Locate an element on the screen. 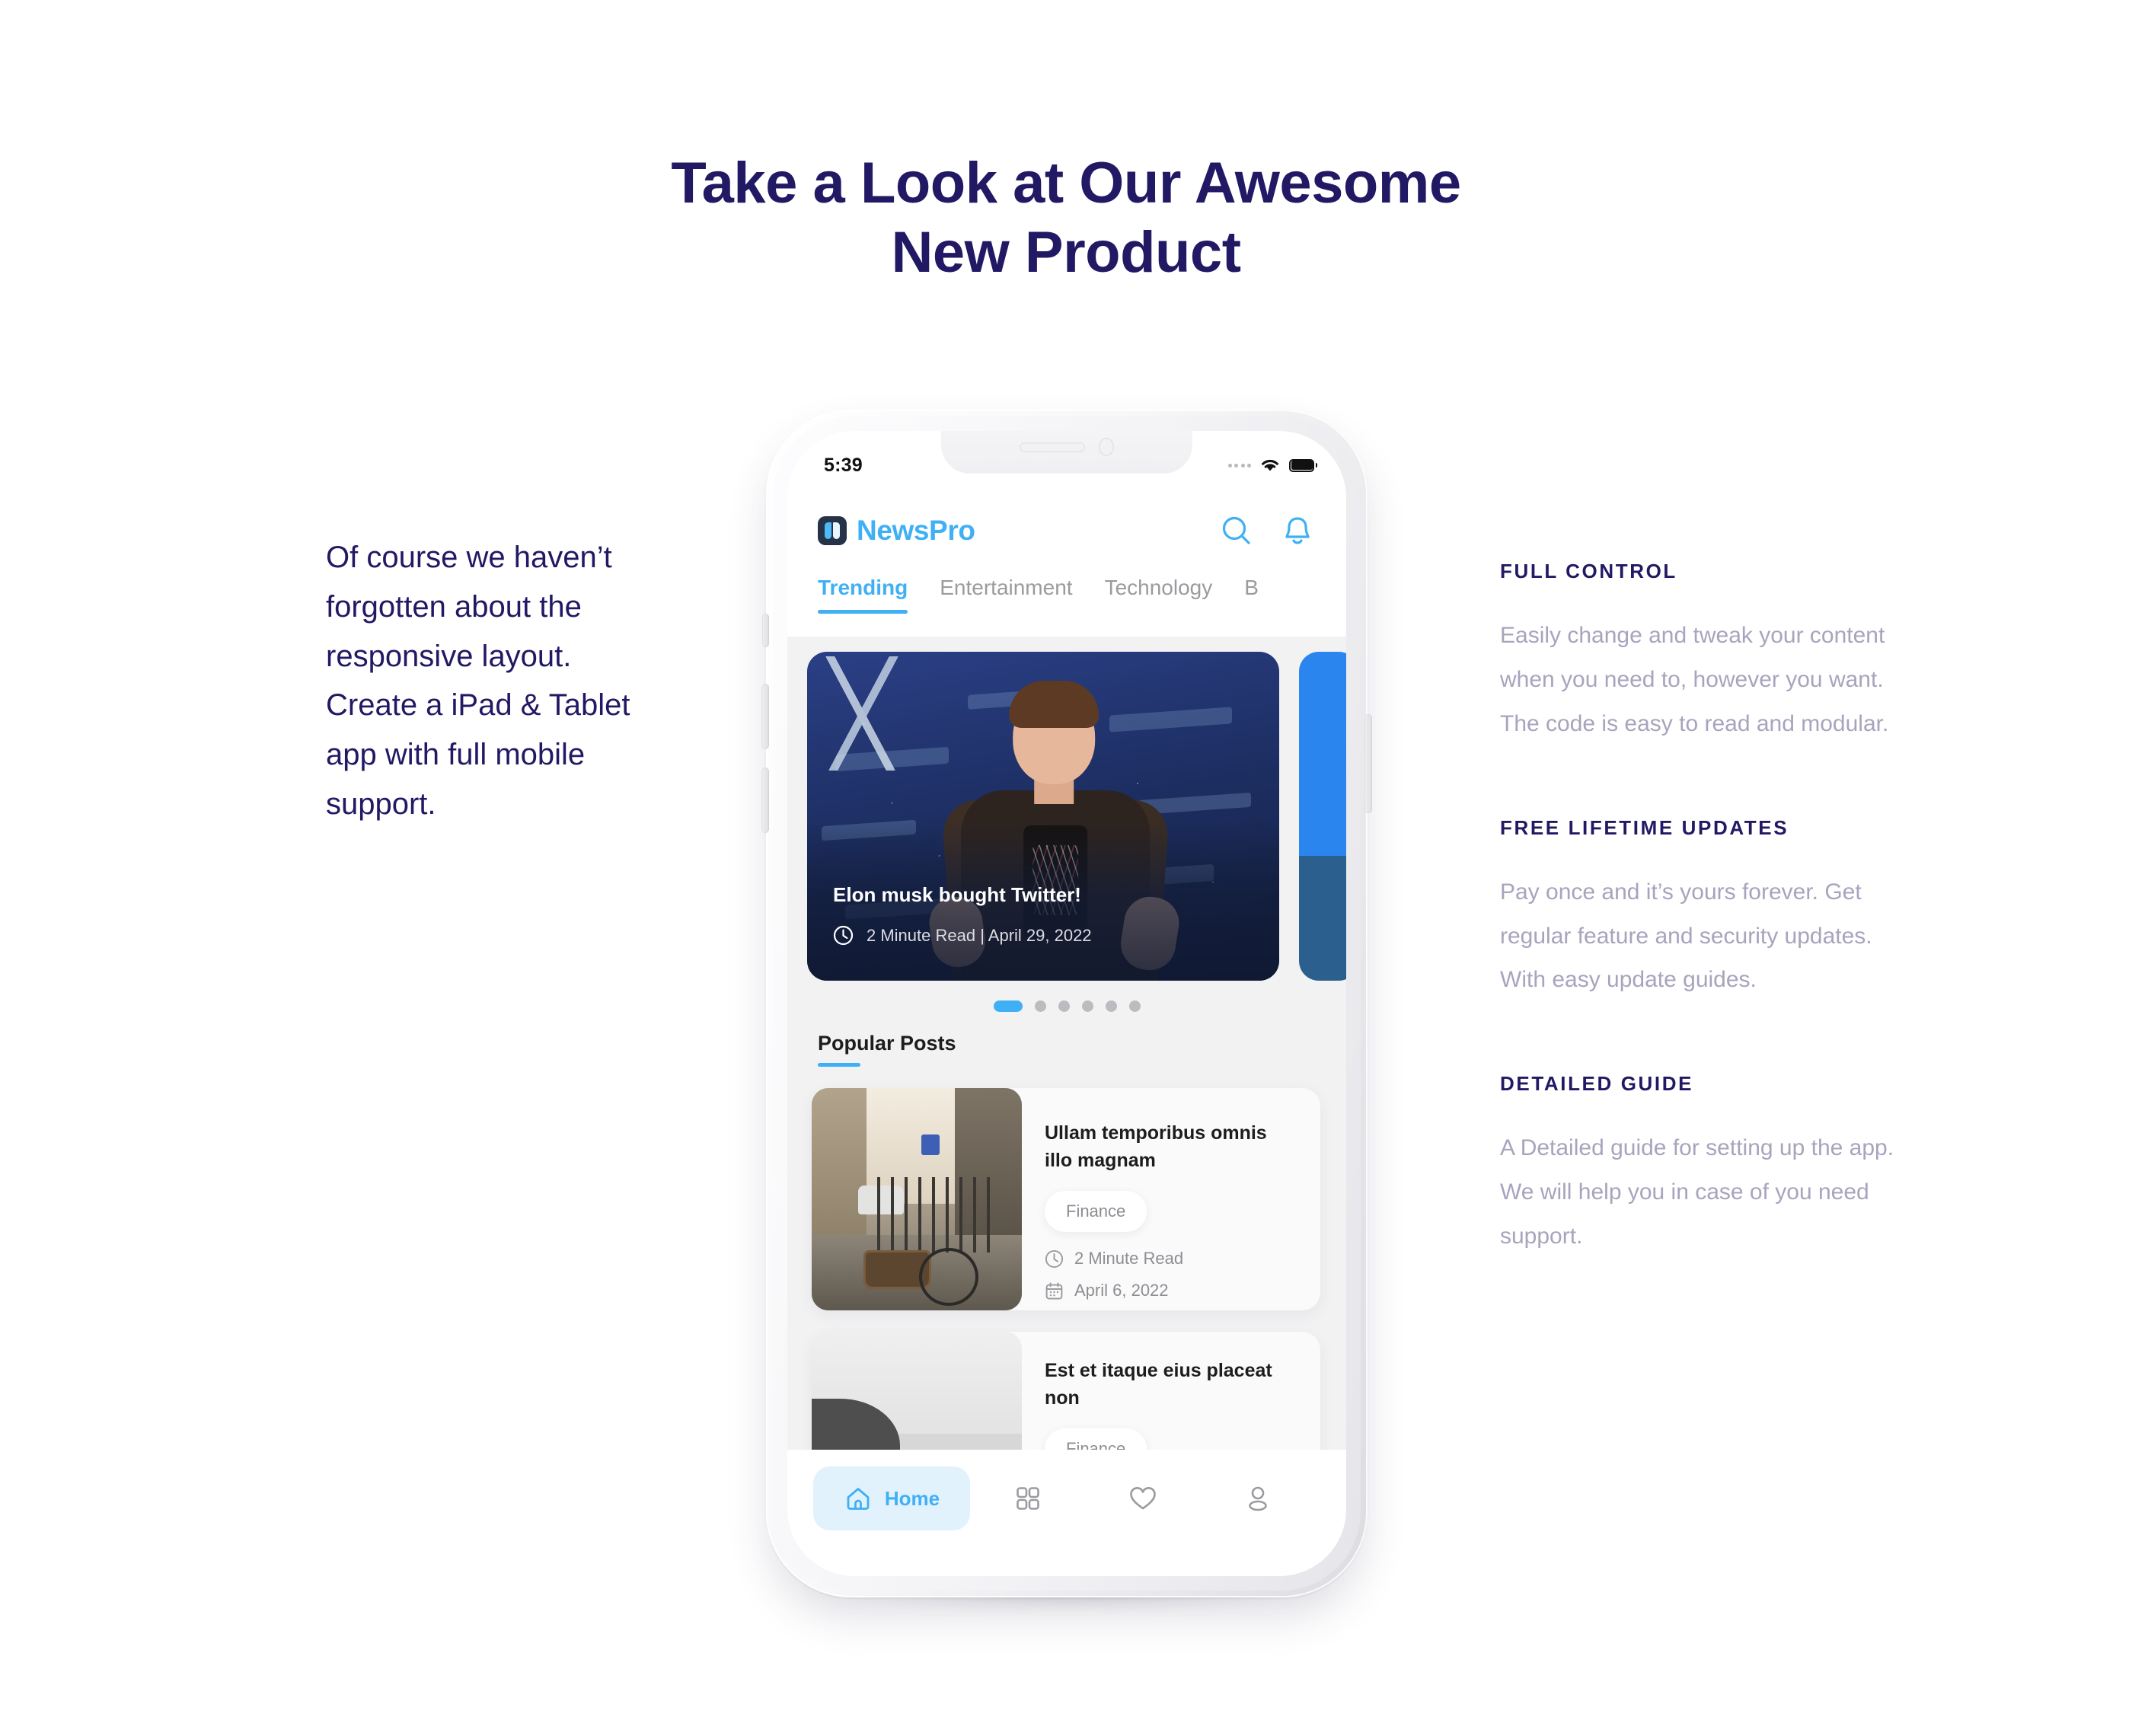 This screenshot has height=1736, width=2132. header-actions is located at coordinates (1266, 530).